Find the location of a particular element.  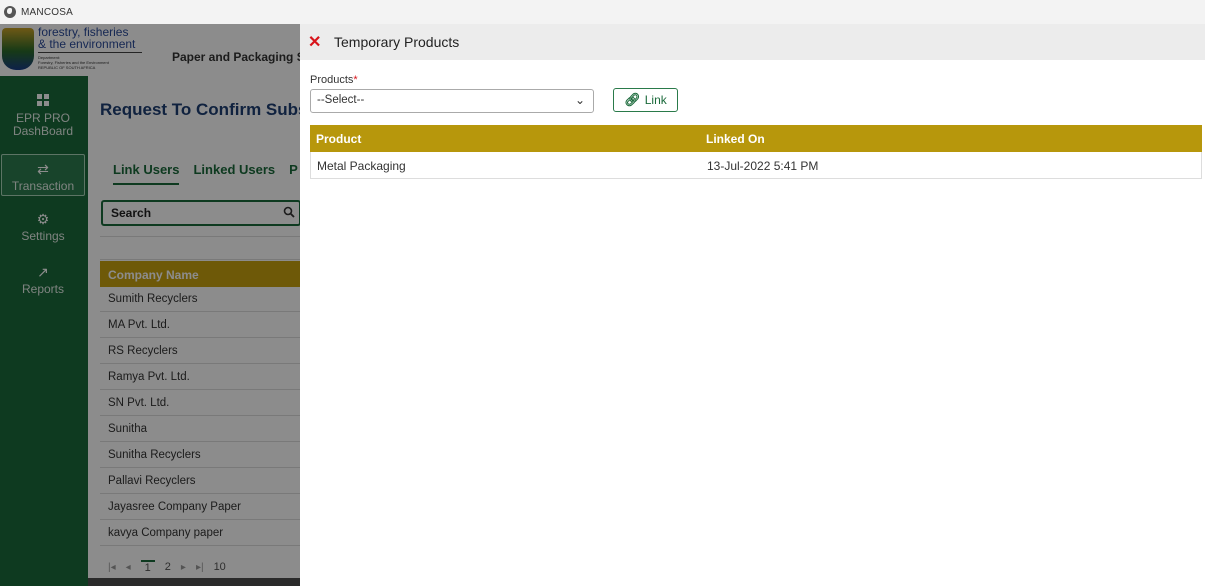

table-row: Metal Packaging 13-Jul-2022 5:41 PM is located at coordinates (756, 165).